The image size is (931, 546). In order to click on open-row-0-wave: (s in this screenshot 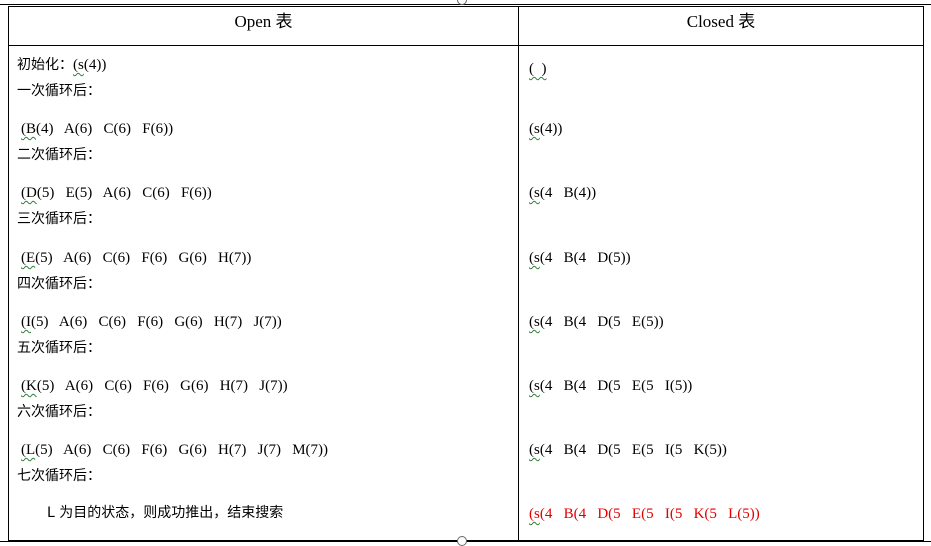, I will do `click(78, 65)`.